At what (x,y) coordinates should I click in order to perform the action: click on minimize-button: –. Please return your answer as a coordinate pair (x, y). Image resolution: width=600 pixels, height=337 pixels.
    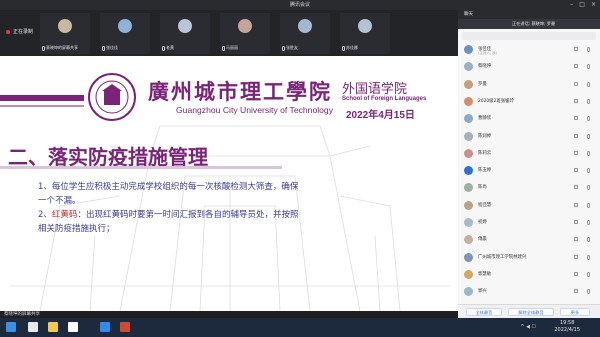
    Looking at the image, I should click on (571, 5).